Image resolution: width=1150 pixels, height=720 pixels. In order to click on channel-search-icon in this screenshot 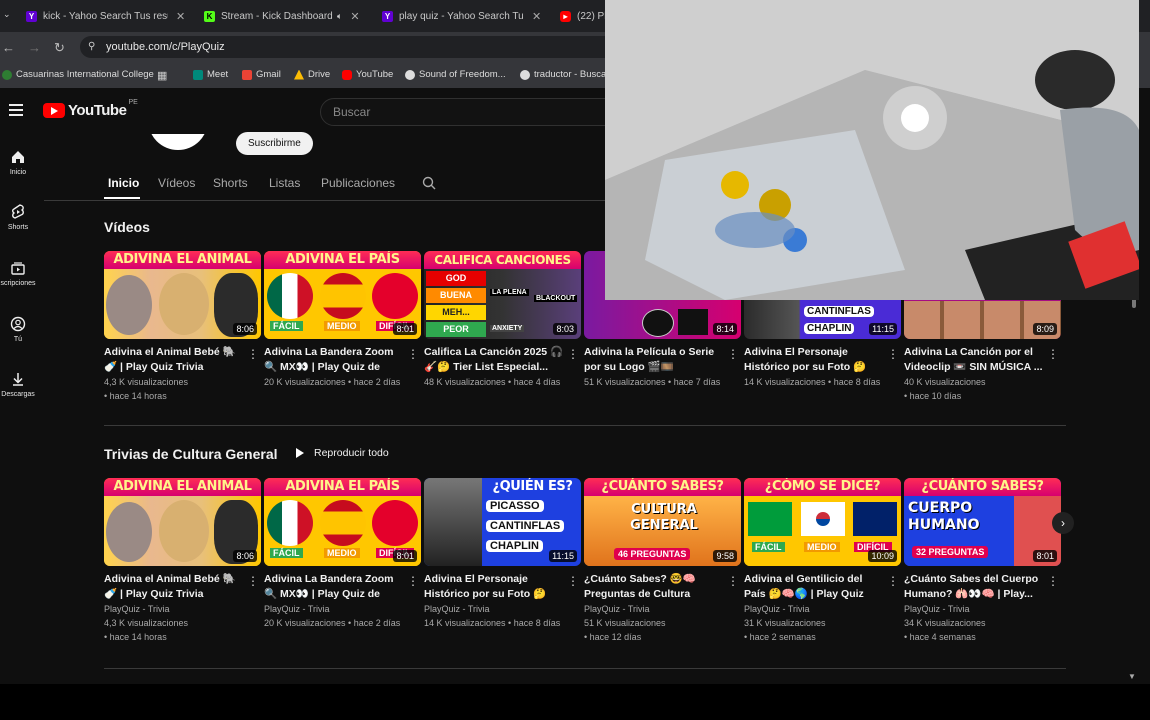, I will do `click(429, 183)`.